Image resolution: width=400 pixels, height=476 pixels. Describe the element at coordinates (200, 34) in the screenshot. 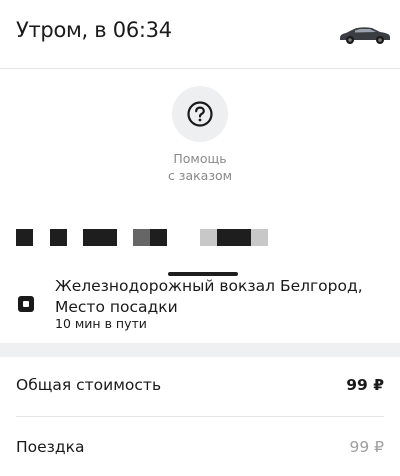

I see `header: Утром, в 06:34` at that location.